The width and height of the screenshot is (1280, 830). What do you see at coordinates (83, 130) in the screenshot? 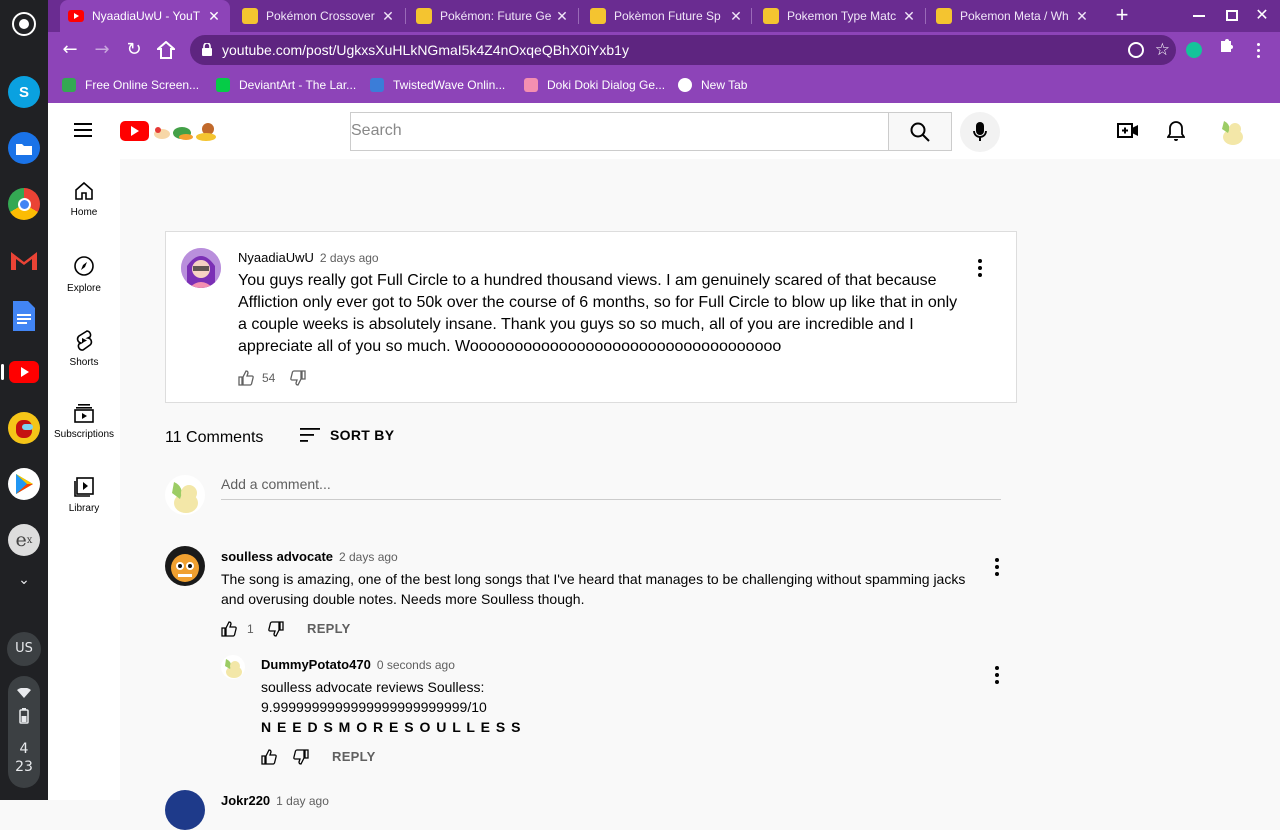
I see `hamburger-menu-icon` at bounding box center [83, 130].